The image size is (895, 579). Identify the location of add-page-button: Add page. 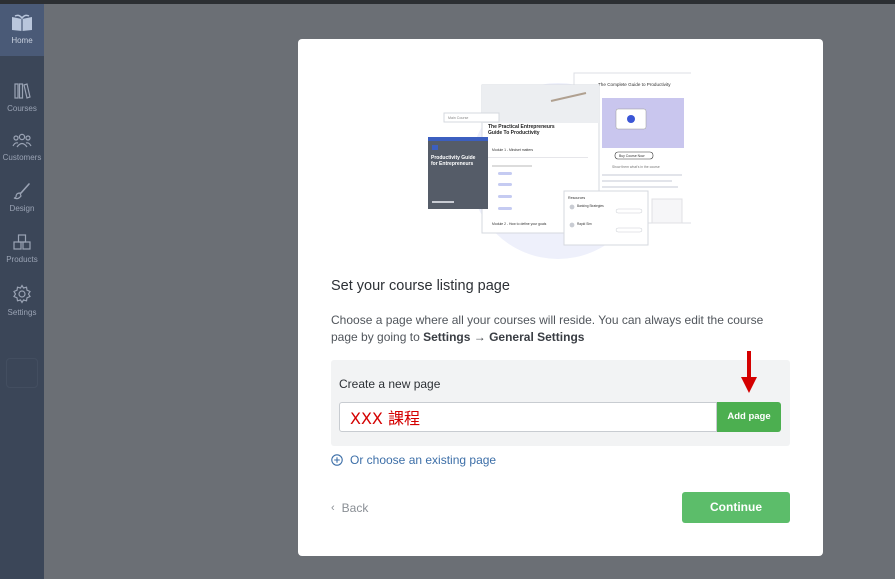
(749, 417).